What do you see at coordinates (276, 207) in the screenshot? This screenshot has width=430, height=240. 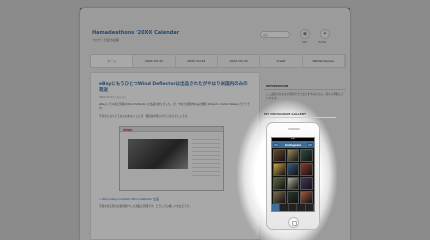 I see `tab-home` at bounding box center [276, 207].